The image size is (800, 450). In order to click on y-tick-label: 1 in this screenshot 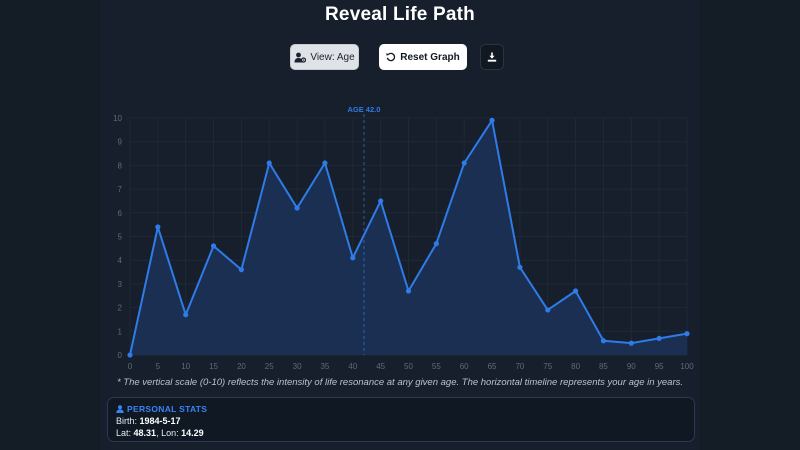, I will do `click(120, 331)`.